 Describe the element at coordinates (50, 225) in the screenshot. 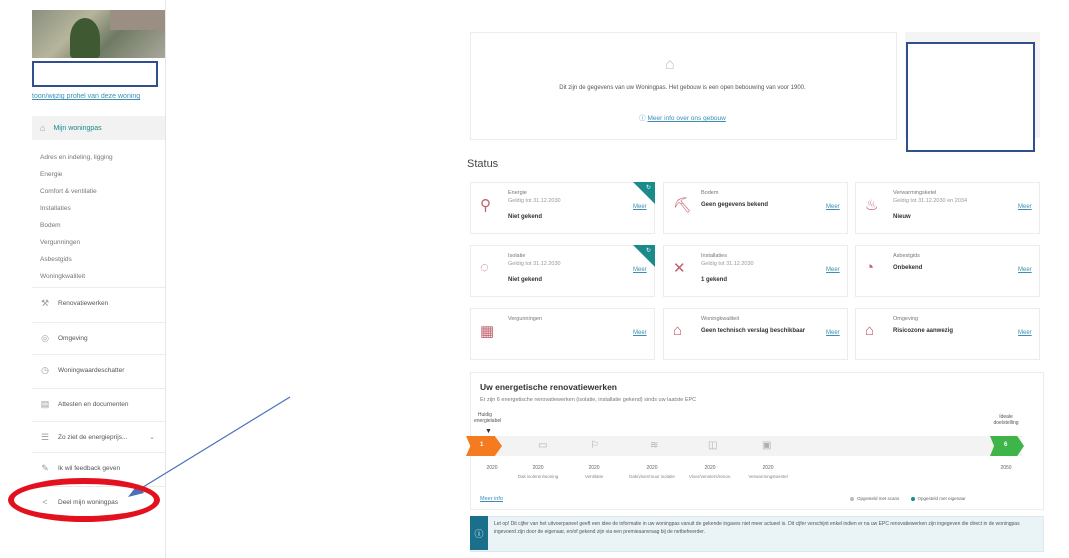

I see `subnav-item: Bodem` at that location.